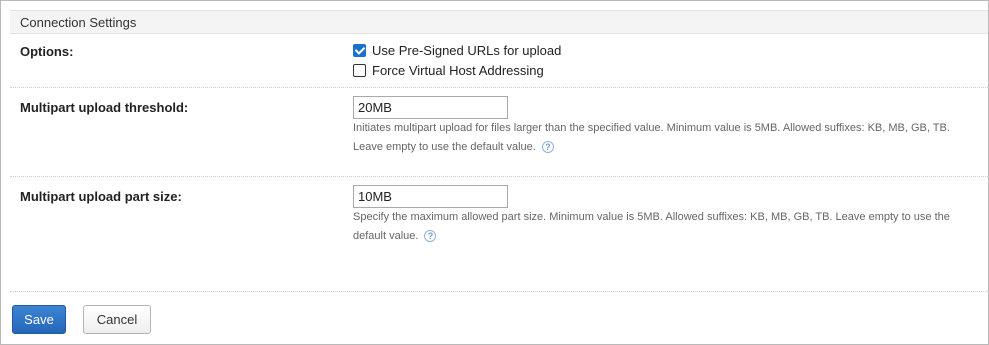  Describe the element at coordinates (499, 22) in the screenshot. I see `section-header: Connection Settings` at that location.